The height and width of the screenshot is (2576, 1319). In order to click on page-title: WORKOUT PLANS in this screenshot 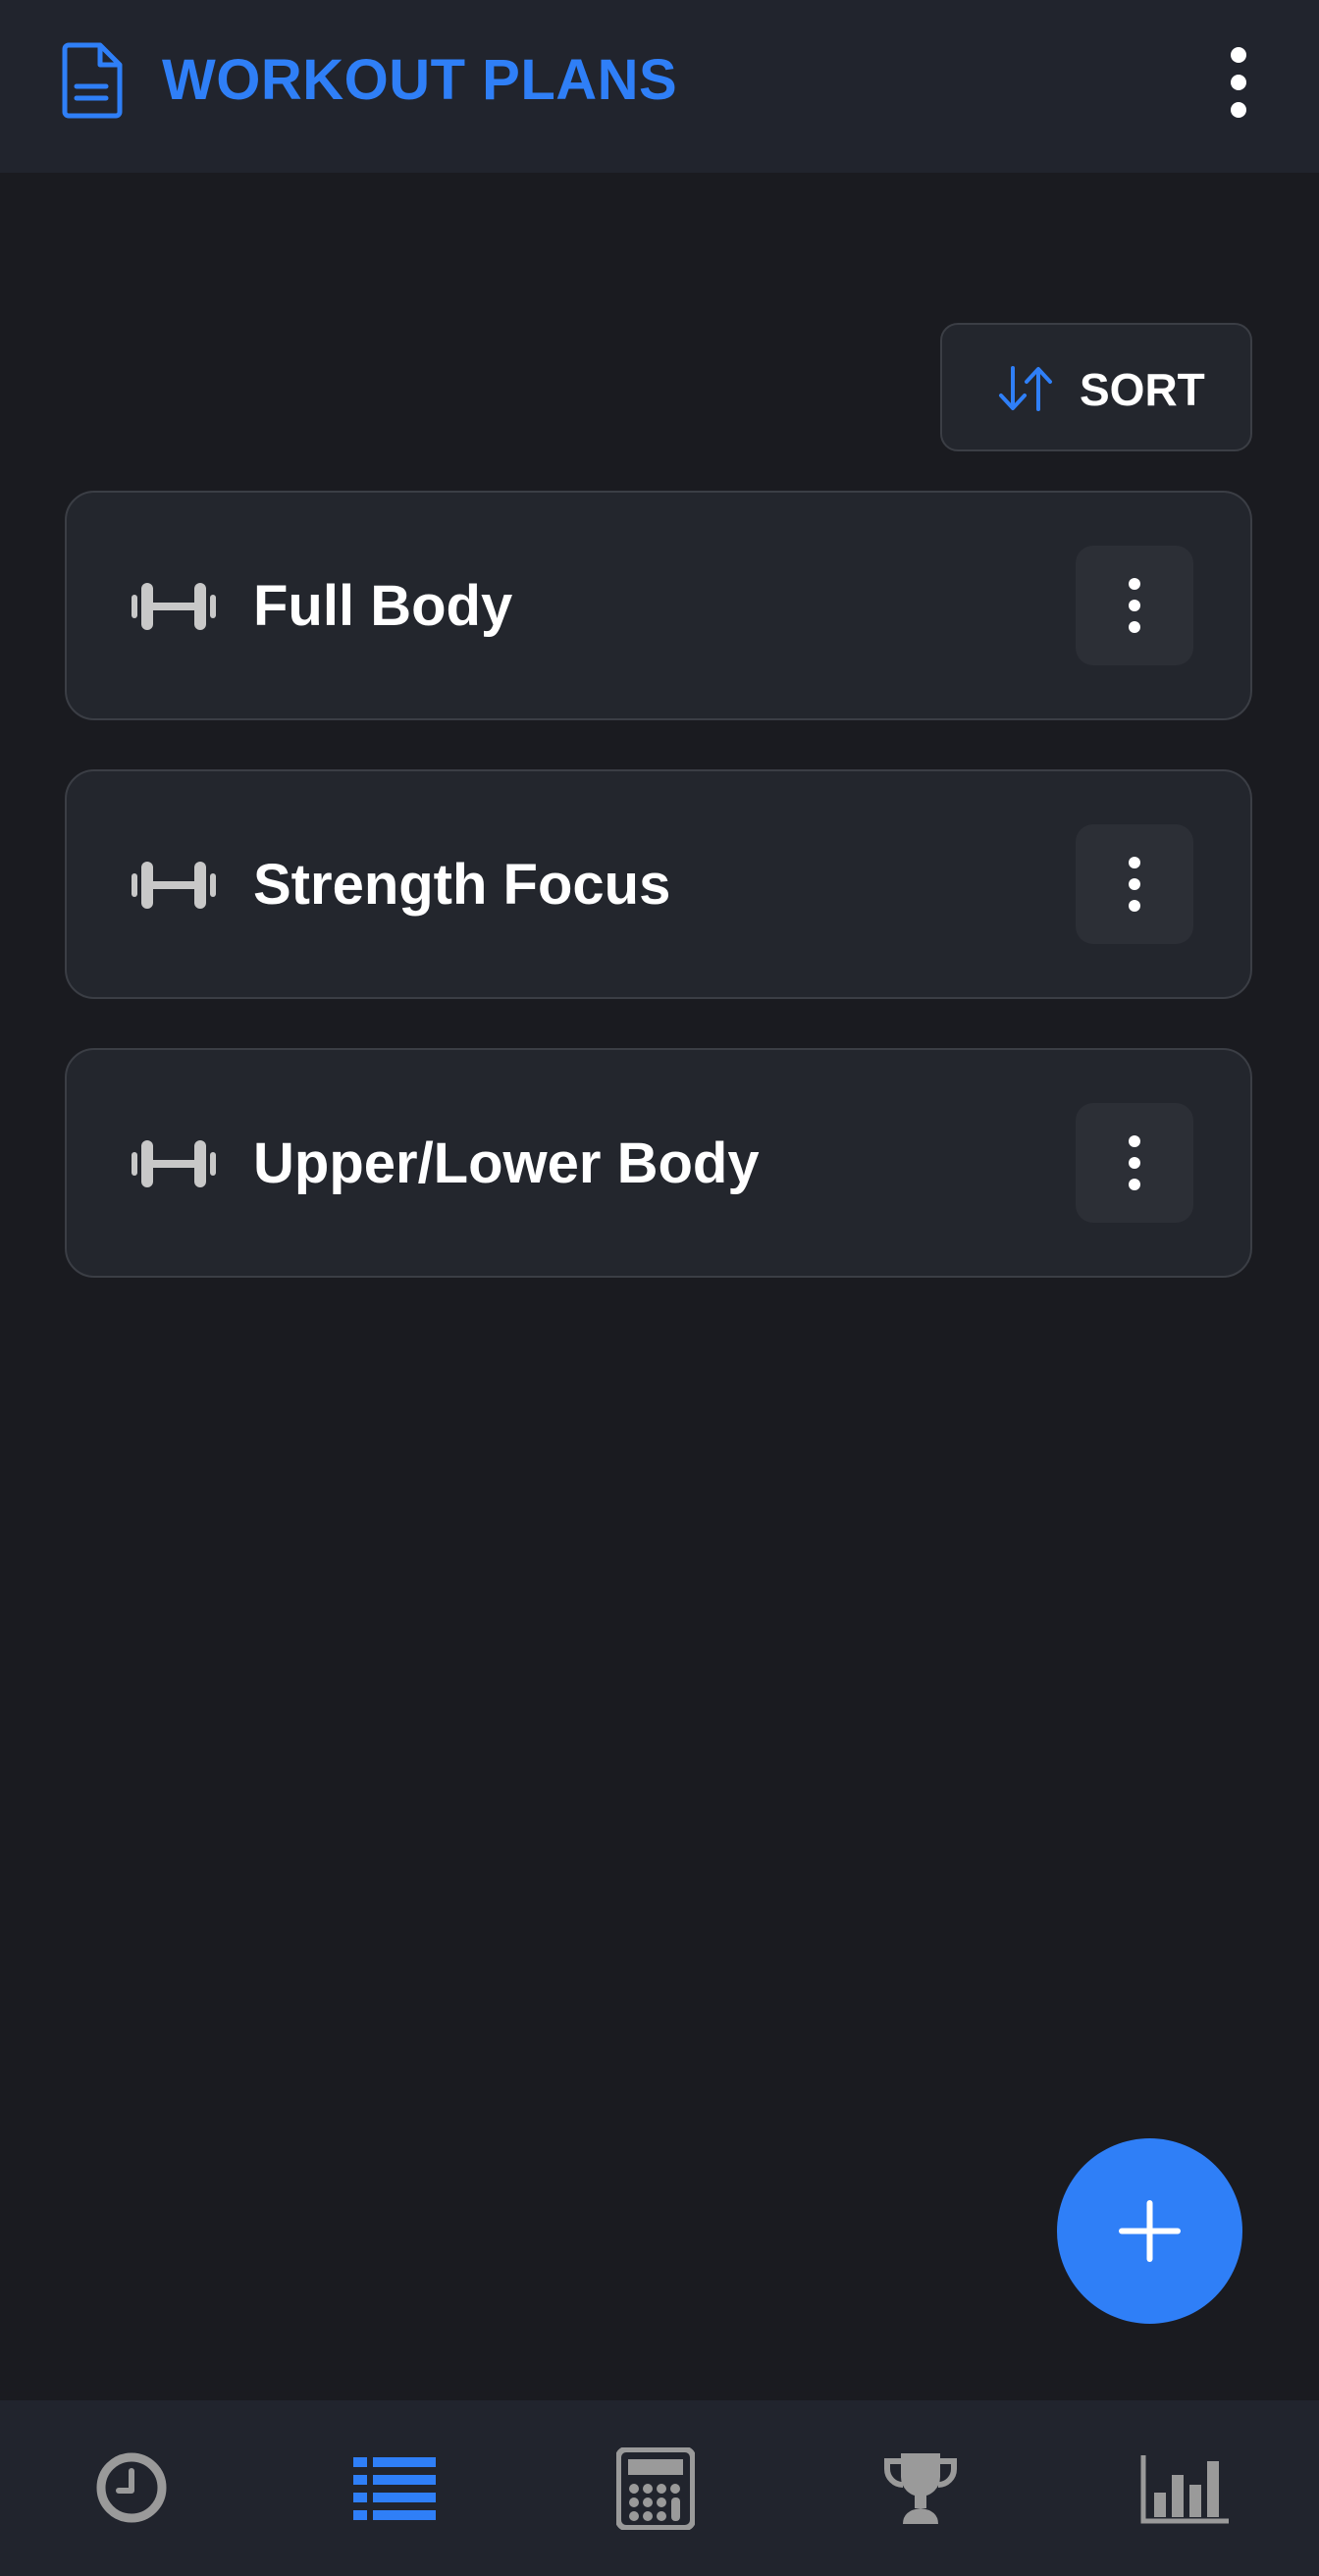, I will do `click(420, 80)`.